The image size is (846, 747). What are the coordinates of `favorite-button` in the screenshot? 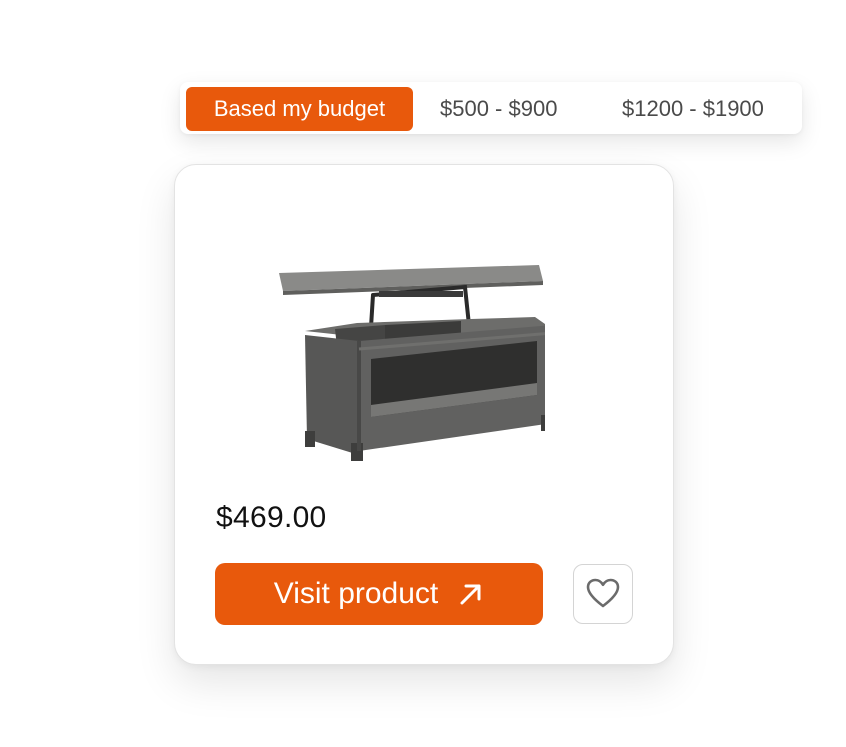 It's located at (603, 594).